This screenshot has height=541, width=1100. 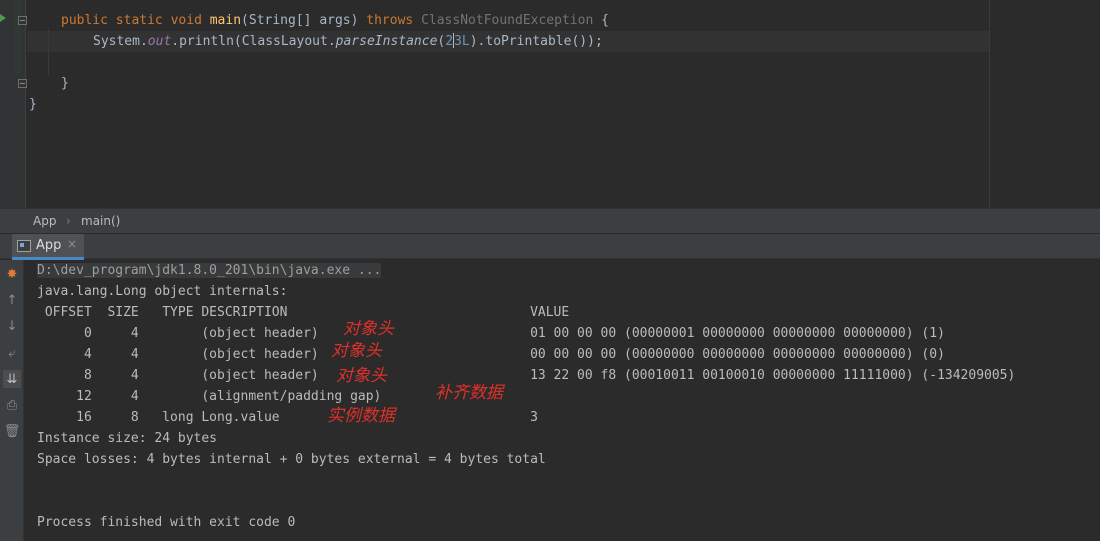 I want to click on indent-guide, so click(x=48, y=52).